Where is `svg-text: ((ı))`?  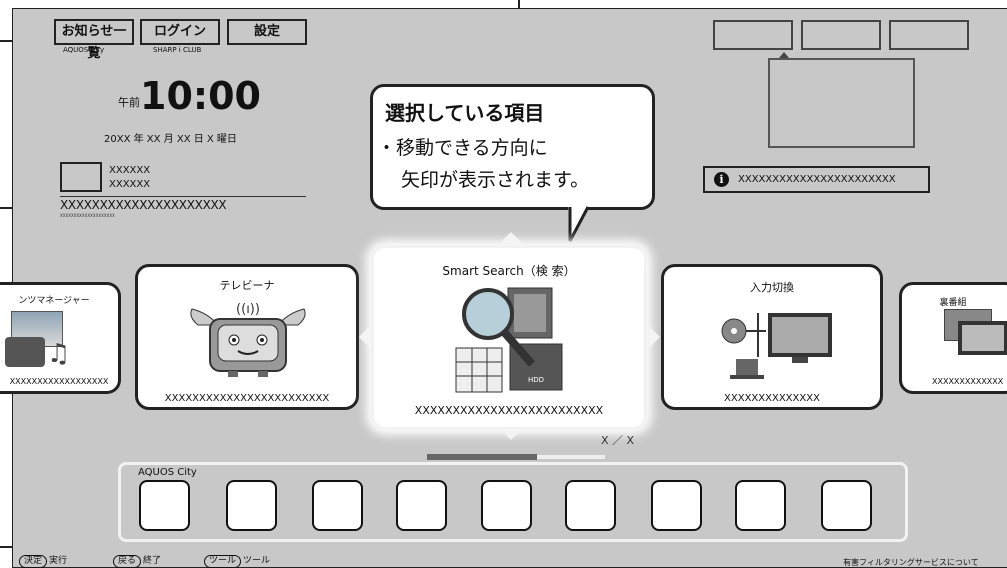
svg-text: ((ı)) is located at coordinates (248, 309).